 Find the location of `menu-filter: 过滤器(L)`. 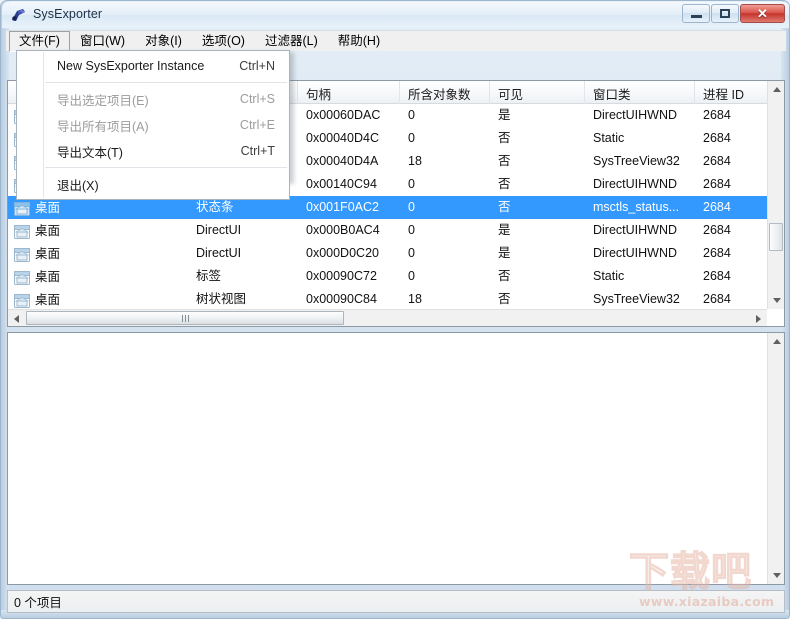

menu-filter: 过滤器(L) is located at coordinates (291, 41).